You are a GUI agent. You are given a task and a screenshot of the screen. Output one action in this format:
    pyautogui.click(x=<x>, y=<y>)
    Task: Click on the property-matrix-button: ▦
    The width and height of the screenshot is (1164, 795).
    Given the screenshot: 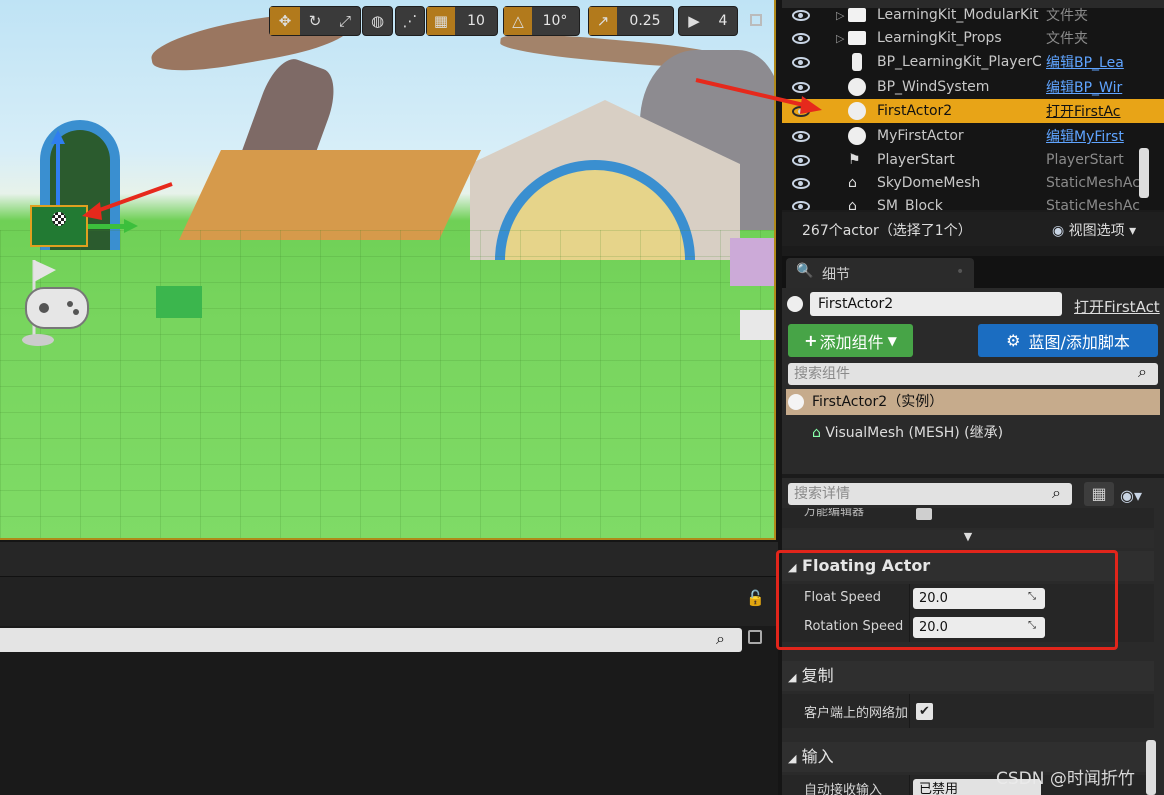 What is the action you would take?
    pyautogui.click(x=1099, y=494)
    